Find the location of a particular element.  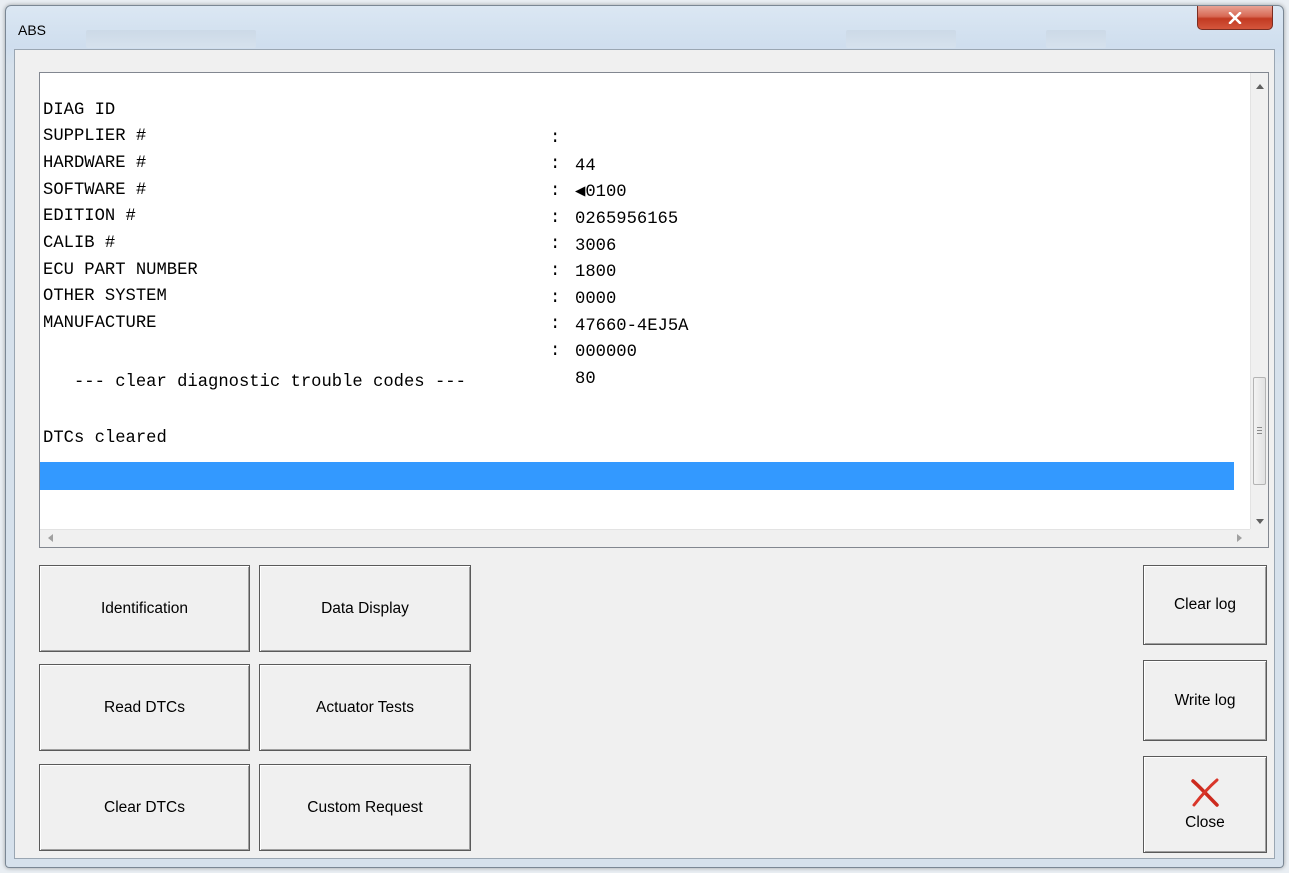

log-value: 44 is located at coordinates (585, 166).